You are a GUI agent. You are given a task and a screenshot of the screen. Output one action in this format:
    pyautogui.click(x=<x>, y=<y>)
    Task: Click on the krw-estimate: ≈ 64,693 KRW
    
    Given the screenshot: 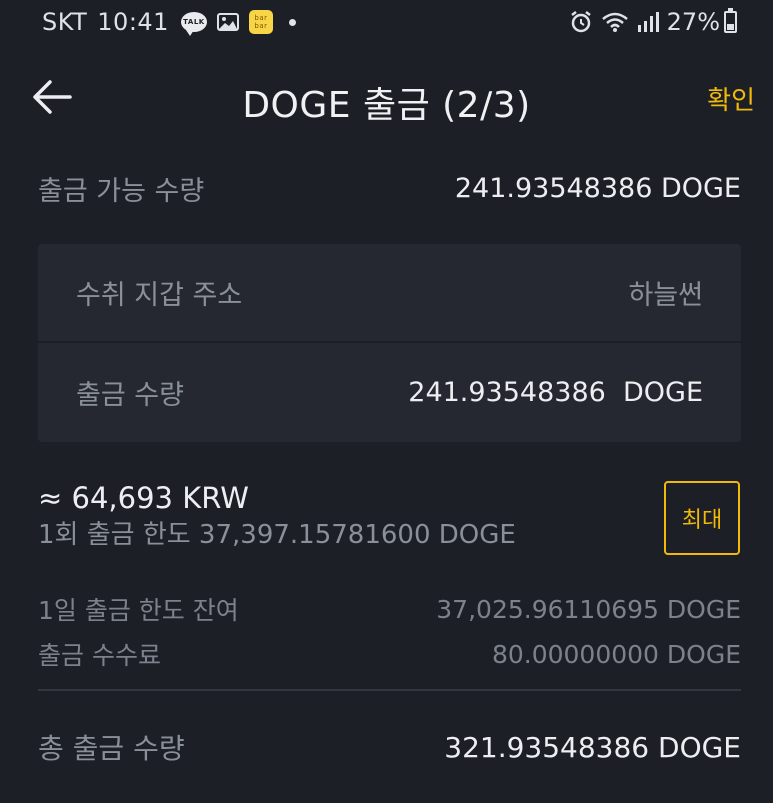 What is the action you would take?
    pyautogui.click(x=143, y=498)
    